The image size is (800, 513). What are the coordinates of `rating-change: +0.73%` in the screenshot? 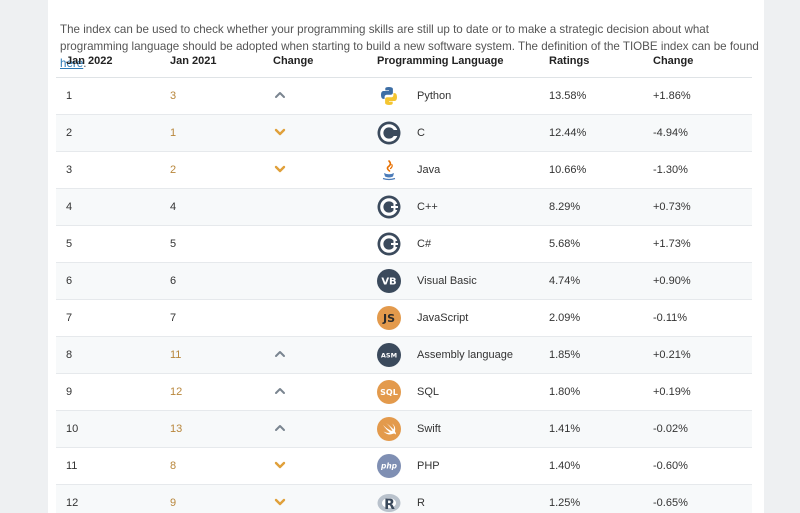 It's located at (697, 207).